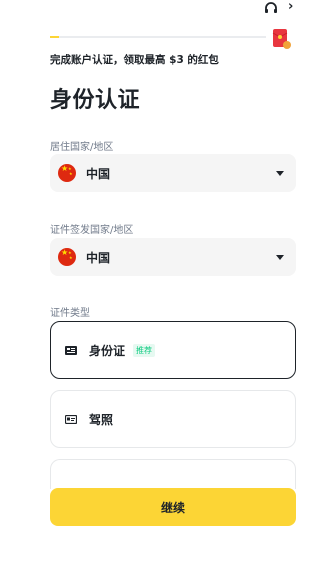  Describe the element at coordinates (107, 350) in the screenshot. I see `doc-option-label: 身份证` at that location.